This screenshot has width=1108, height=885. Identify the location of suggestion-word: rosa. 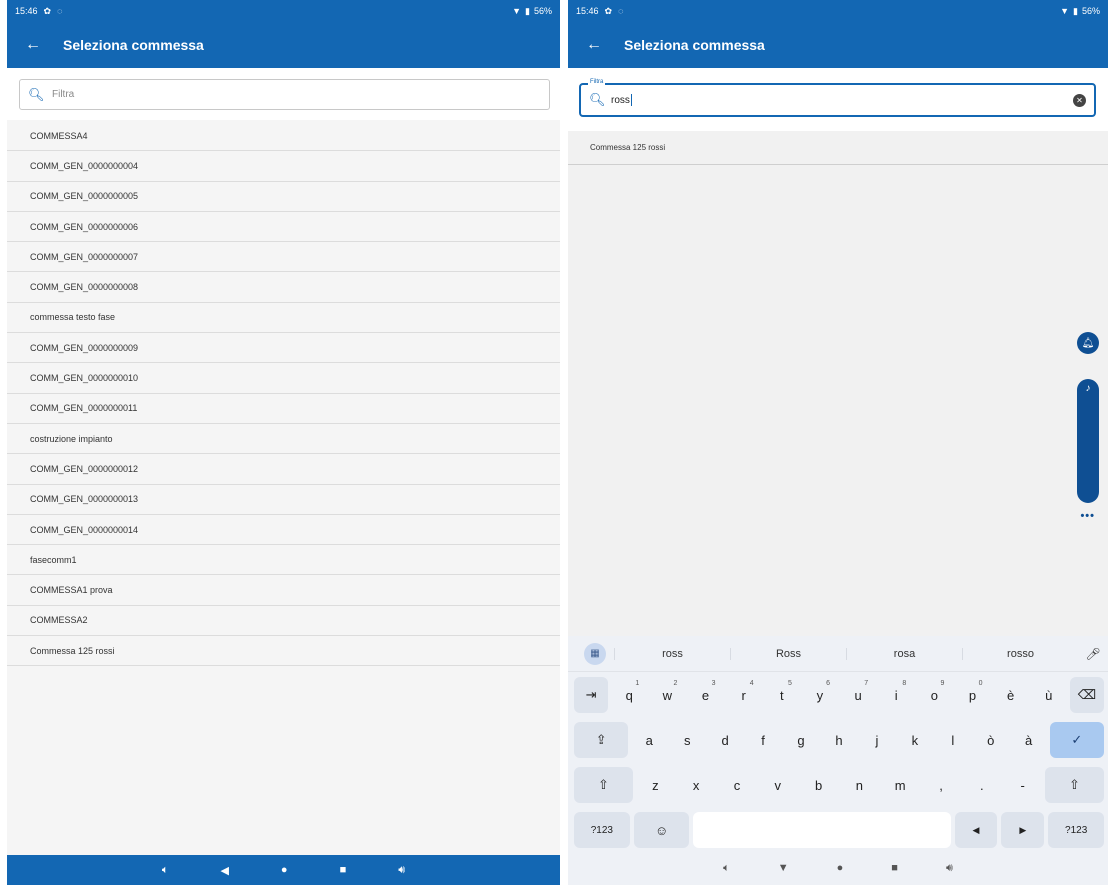
(904, 653).